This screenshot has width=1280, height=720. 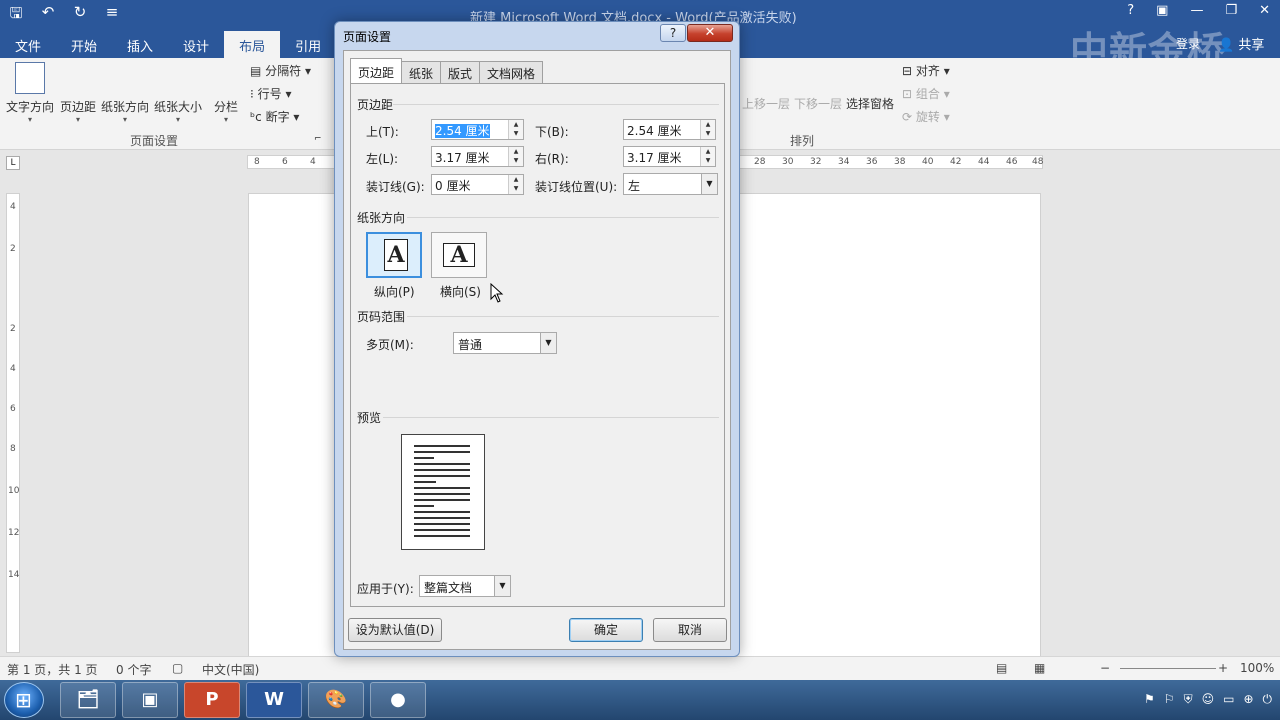 What do you see at coordinates (394, 255) in the screenshot?
I see `portrait-option: A` at bounding box center [394, 255].